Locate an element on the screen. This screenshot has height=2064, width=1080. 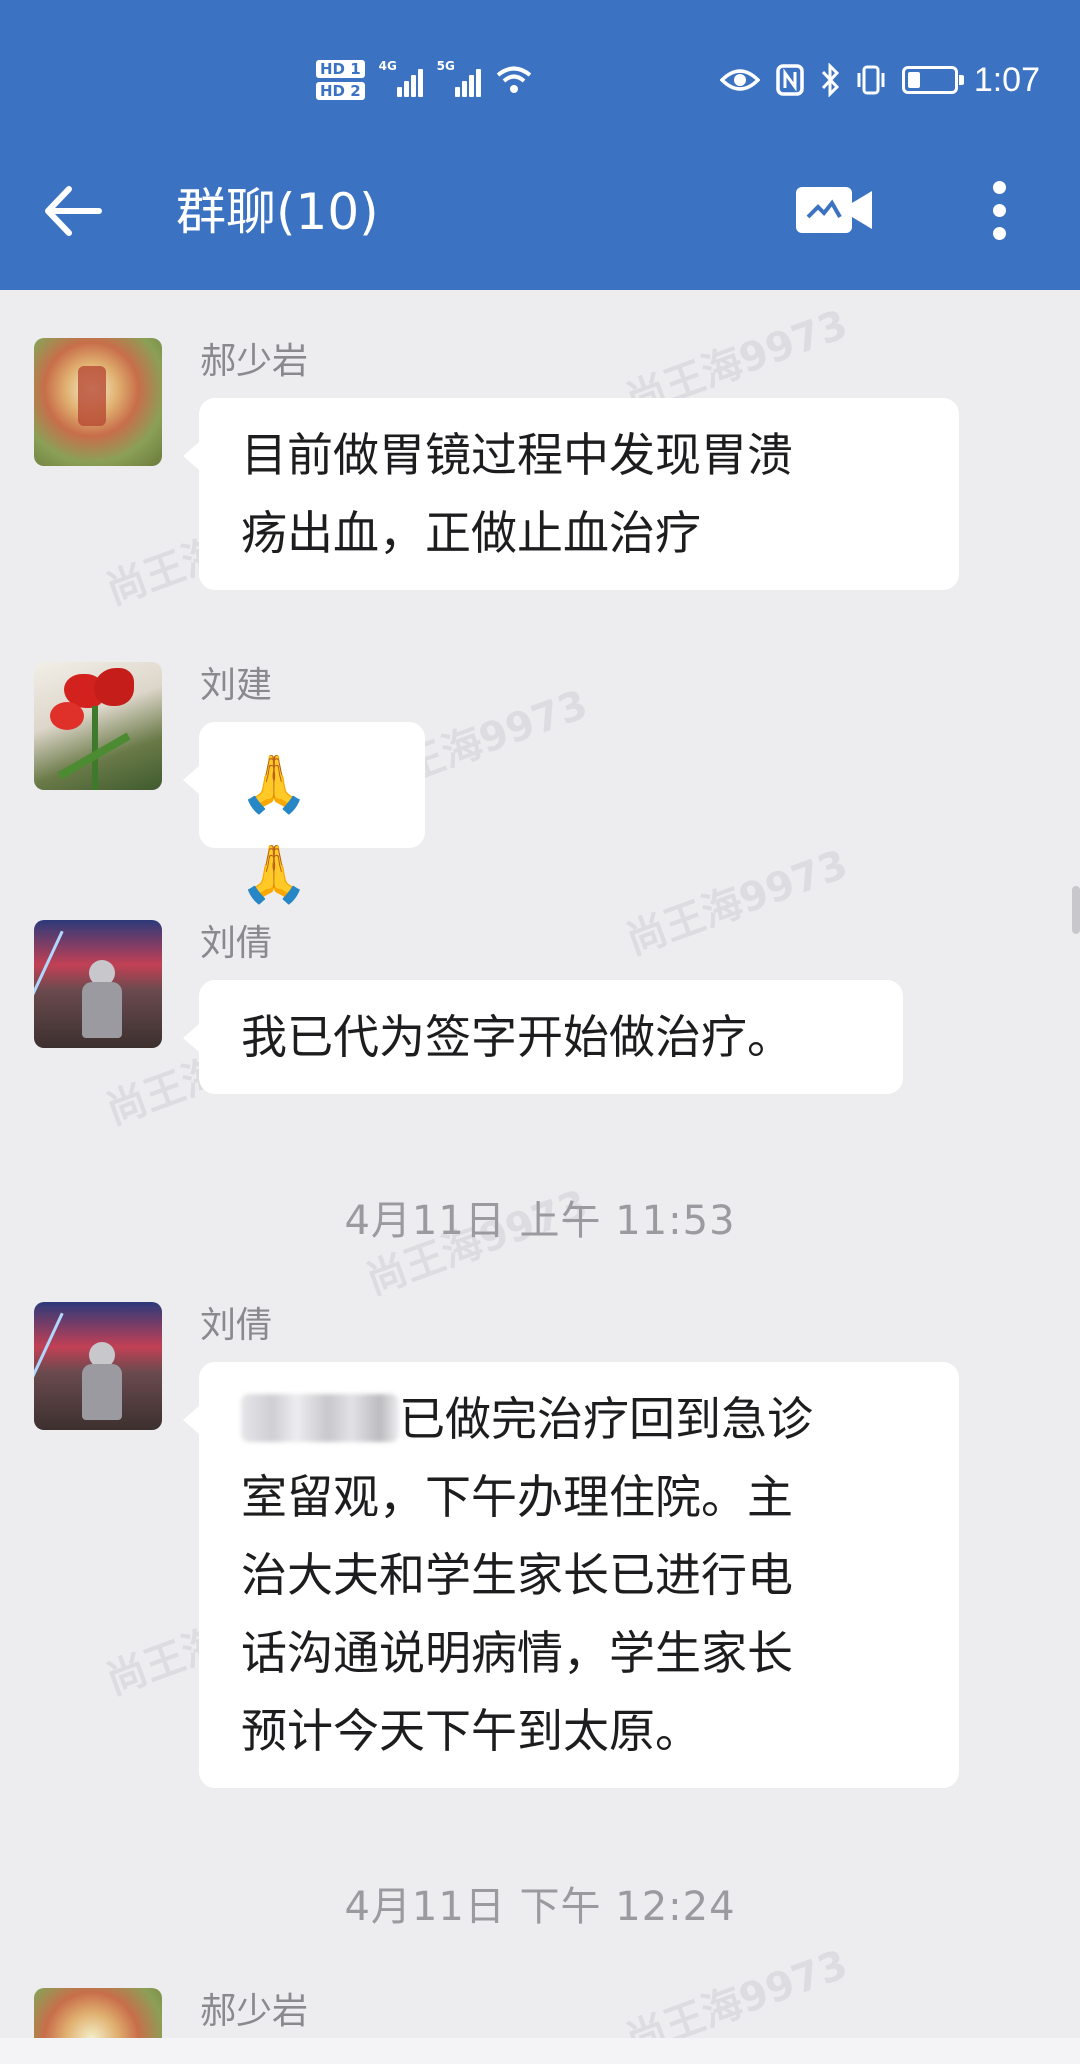
arrow-left-icon is located at coordinates (73, 211).